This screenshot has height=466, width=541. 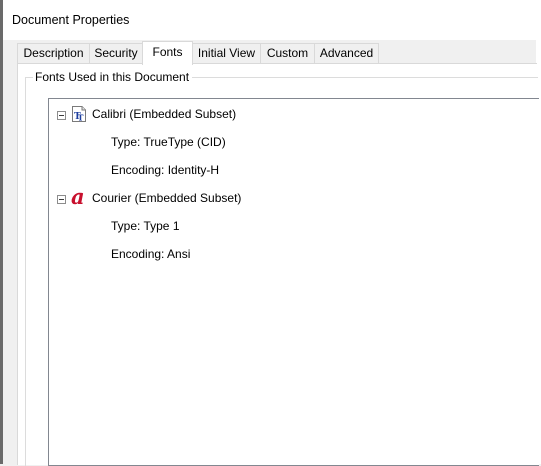 What do you see at coordinates (166, 198) in the screenshot?
I see `font-node-courier: Courier (Embedded Subset)` at bounding box center [166, 198].